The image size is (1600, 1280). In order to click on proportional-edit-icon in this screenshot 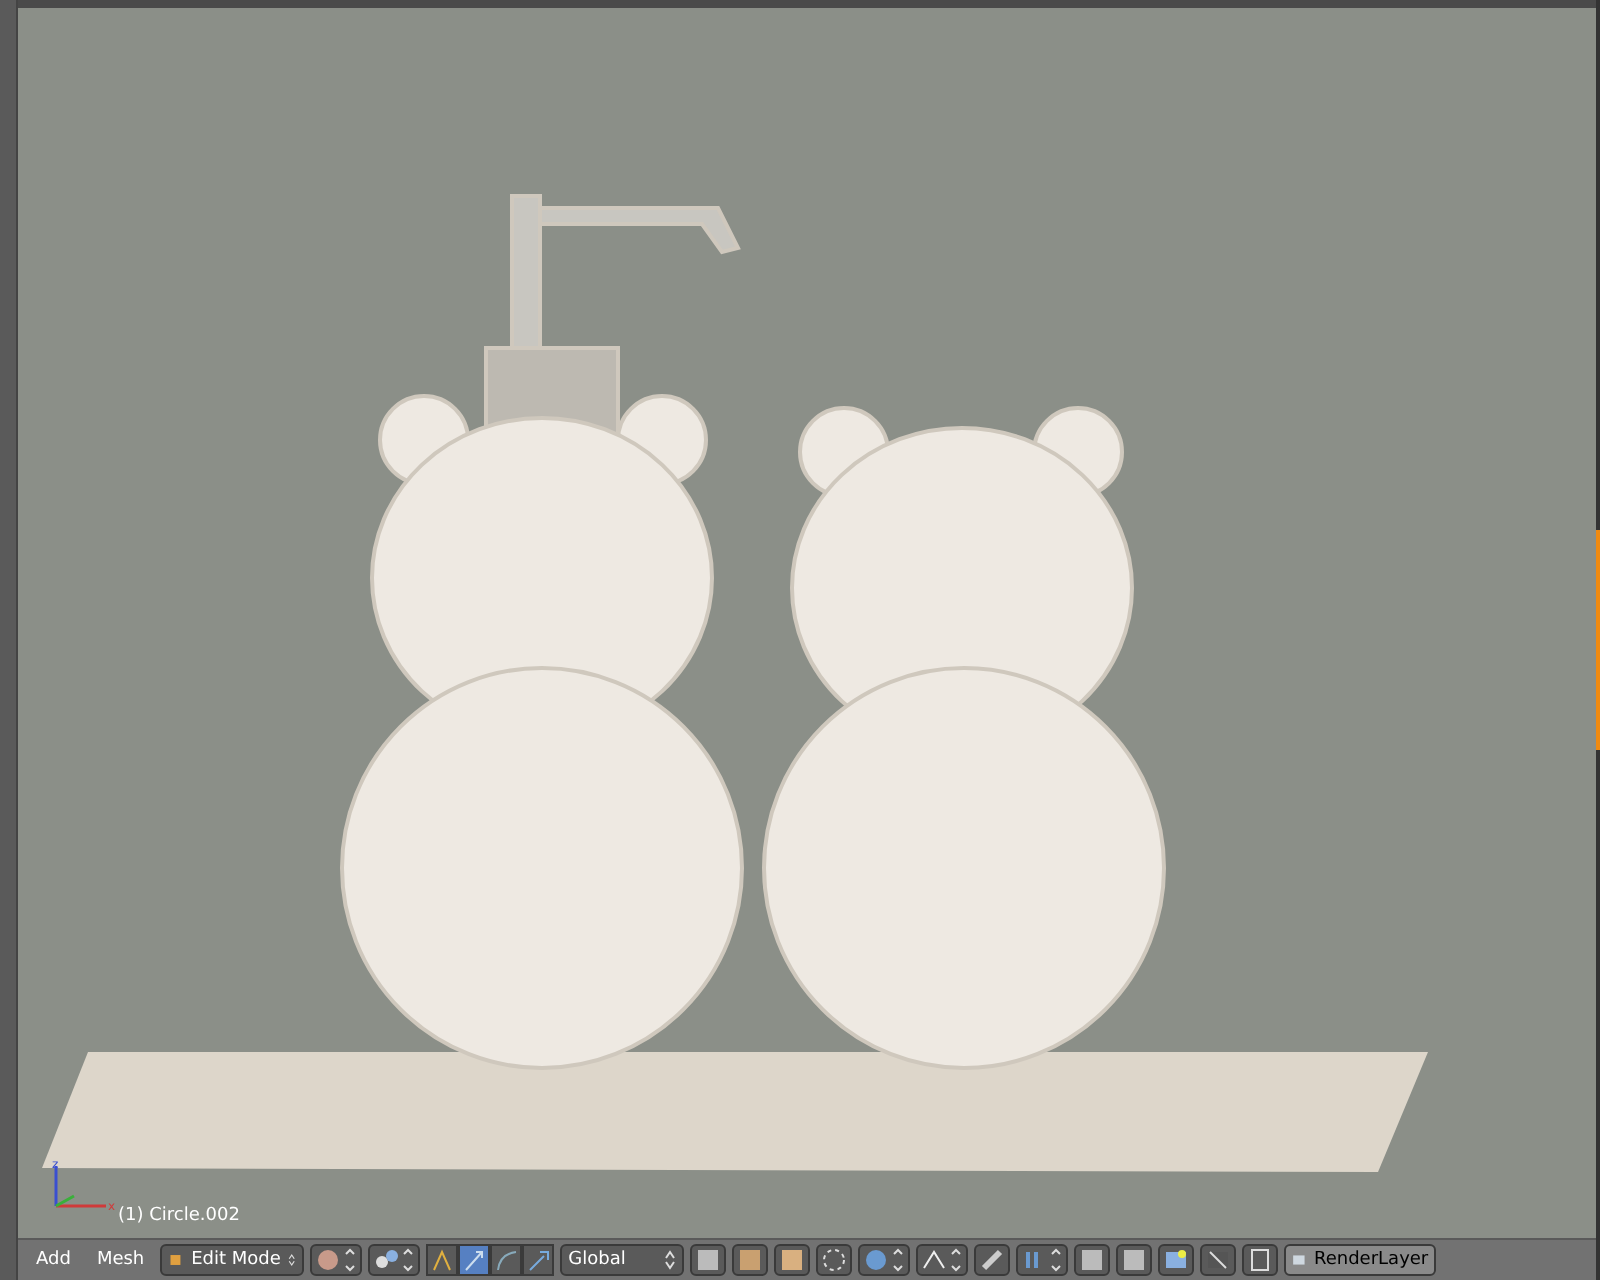, I will do `click(884, 1260)`.